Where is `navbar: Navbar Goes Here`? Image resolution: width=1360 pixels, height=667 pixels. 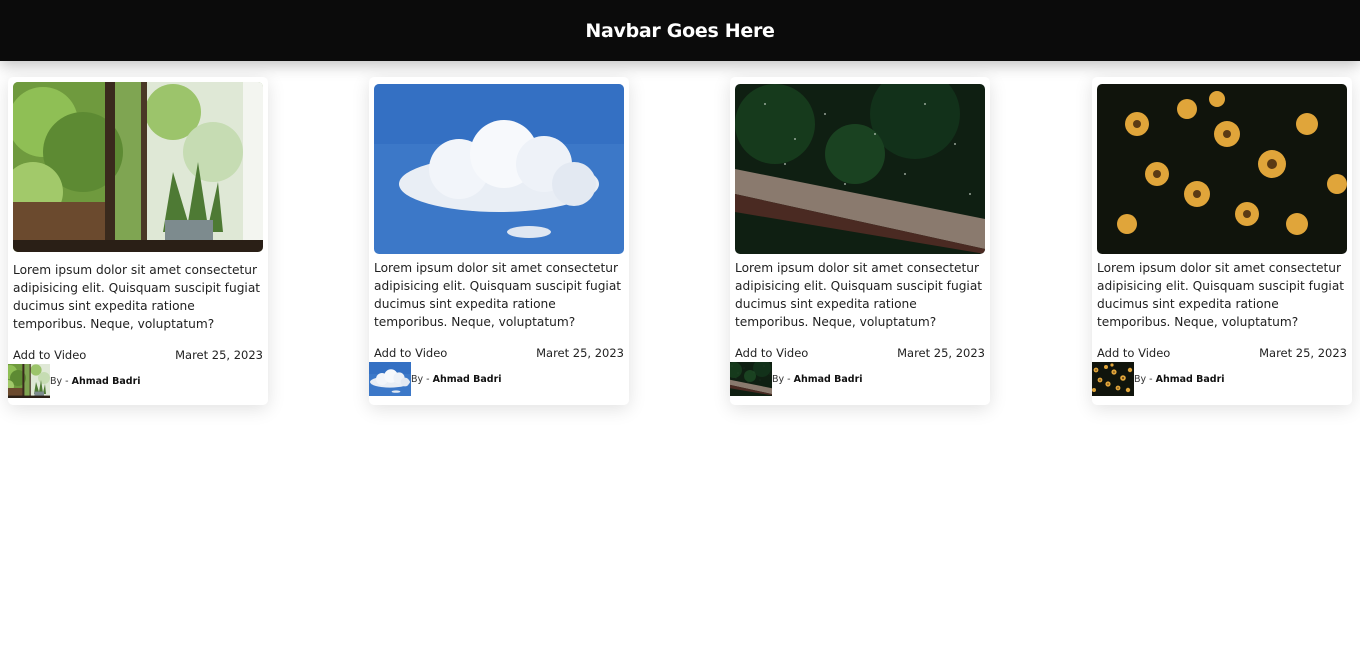
navbar: Navbar Goes Here is located at coordinates (680, 30).